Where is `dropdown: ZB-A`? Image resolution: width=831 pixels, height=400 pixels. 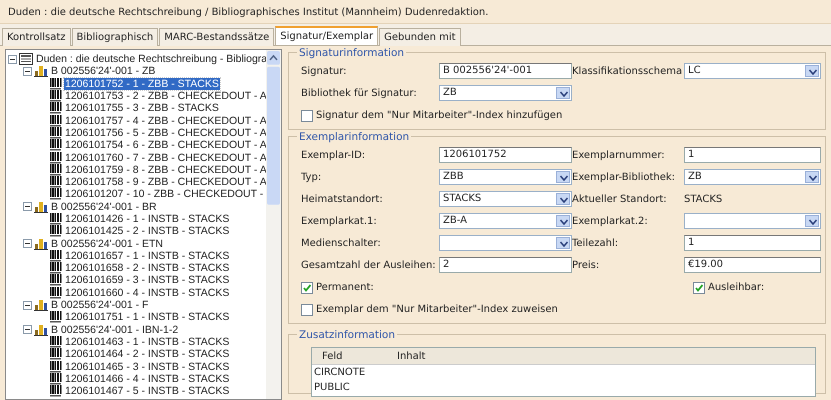 dropdown: ZB-A is located at coordinates (505, 221).